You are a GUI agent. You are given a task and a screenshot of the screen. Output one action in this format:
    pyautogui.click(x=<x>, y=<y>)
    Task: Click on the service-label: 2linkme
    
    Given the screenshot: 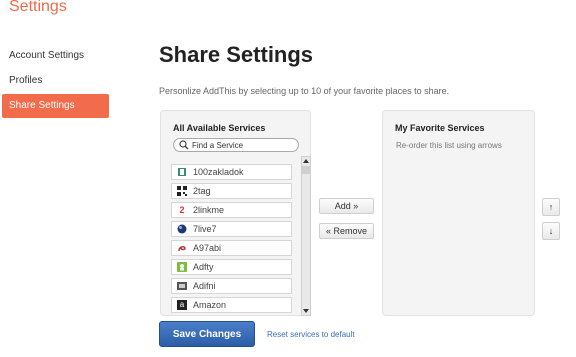 What is the action you would take?
    pyautogui.click(x=209, y=210)
    